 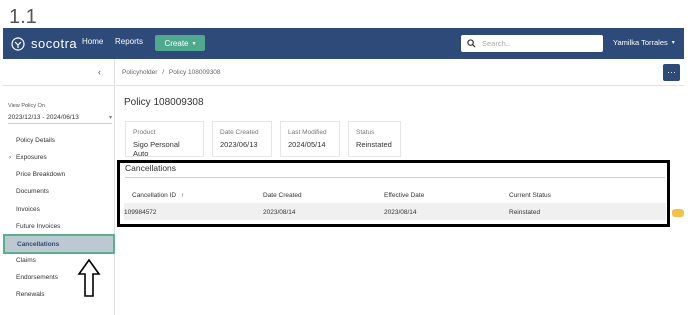 What do you see at coordinates (18, 43) in the screenshot?
I see `brand-logo-icon` at bounding box center [18, 43].